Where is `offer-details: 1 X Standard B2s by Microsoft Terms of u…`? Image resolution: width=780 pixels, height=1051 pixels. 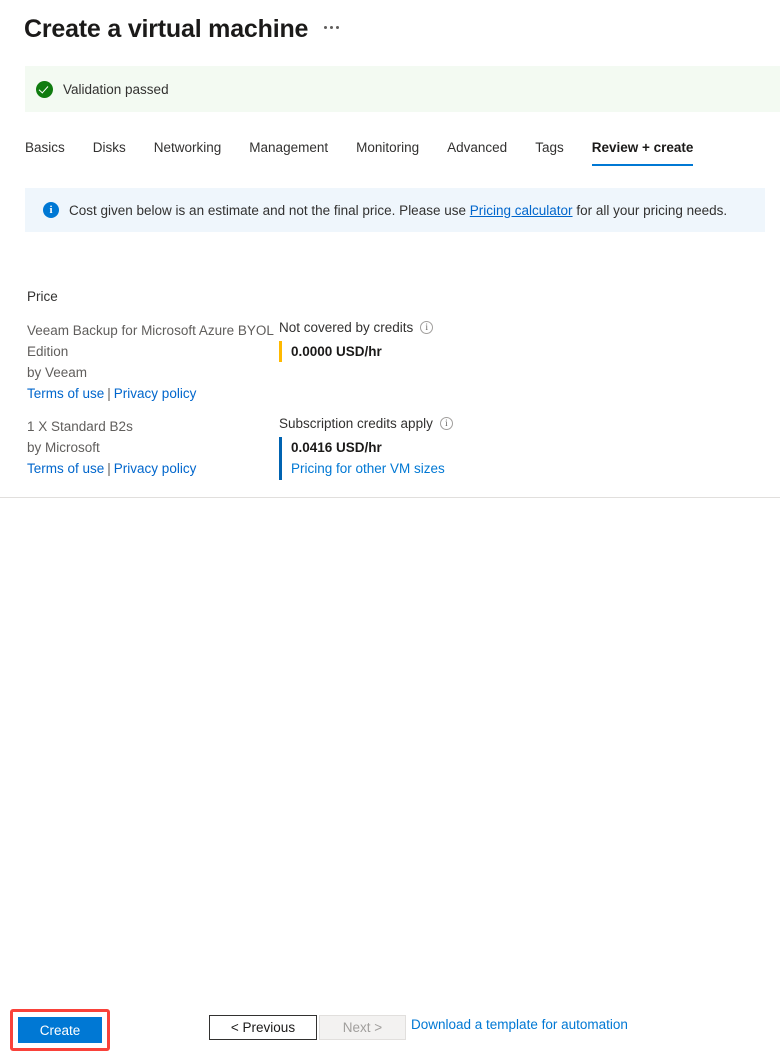
offer-details: 1 X Standard B2s by Microsoft Terms of u… is located at coordinates (153, 448).